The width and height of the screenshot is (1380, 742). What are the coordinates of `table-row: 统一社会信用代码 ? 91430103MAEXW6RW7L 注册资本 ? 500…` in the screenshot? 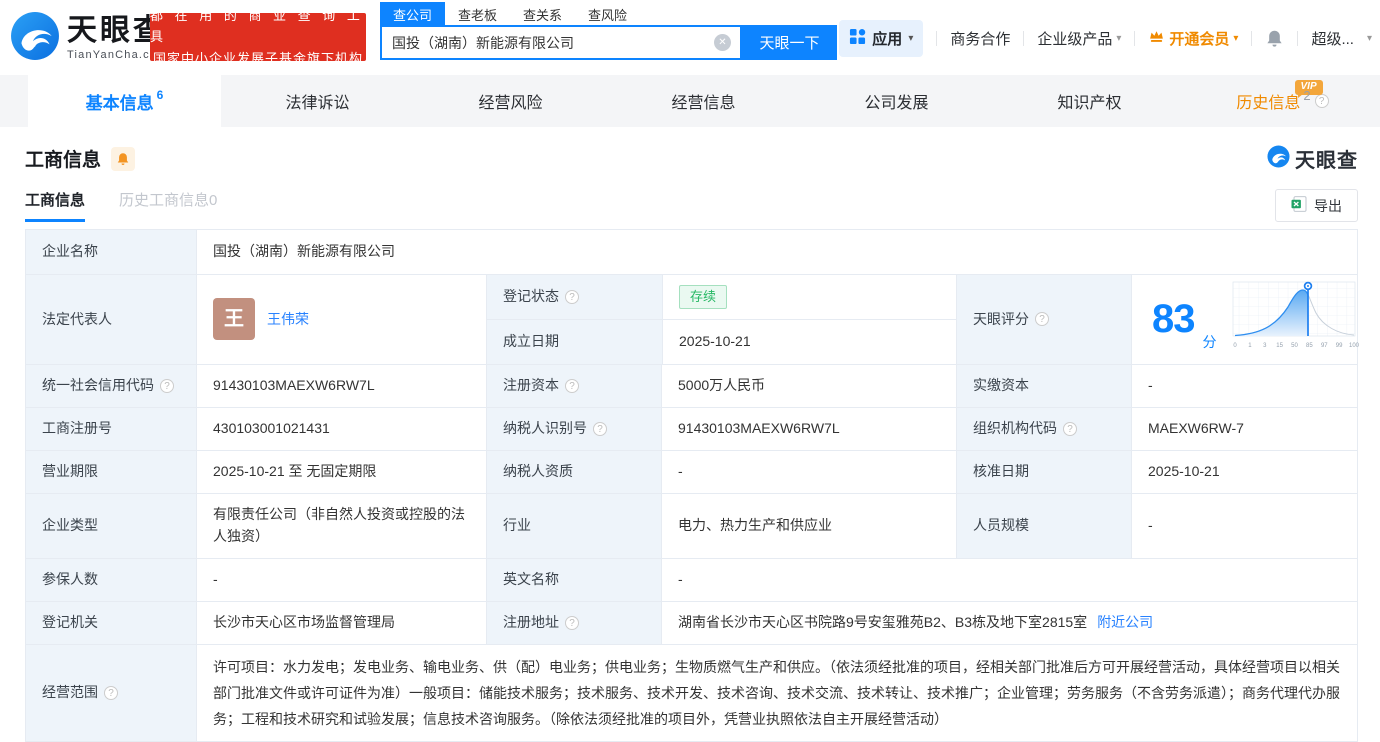 It's located at (691, 385).